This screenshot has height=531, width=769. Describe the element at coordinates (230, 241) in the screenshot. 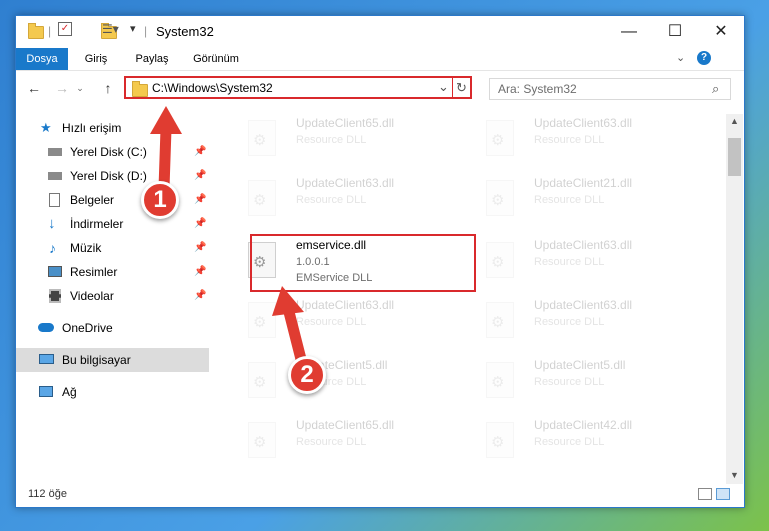

I see `annotation-arrows` at that location.